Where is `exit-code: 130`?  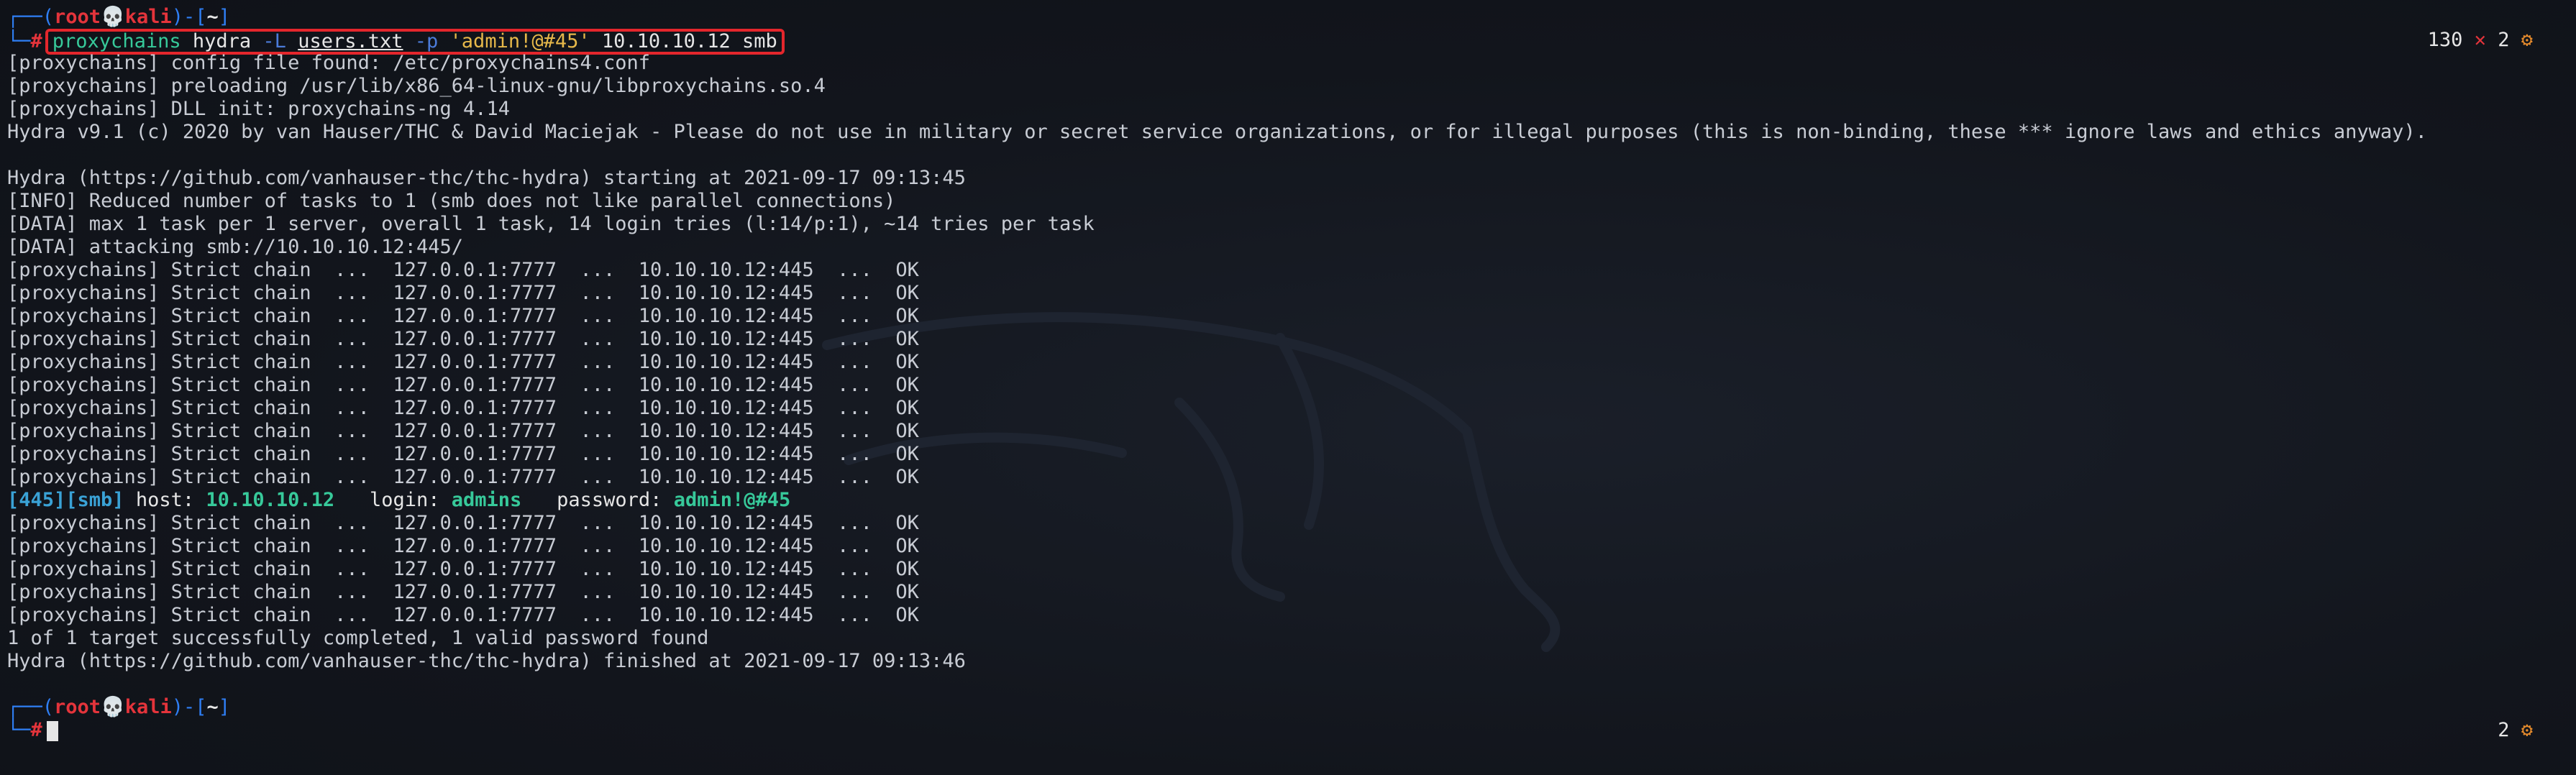
exit-code: 130 is located at coordinates (2445, 40).